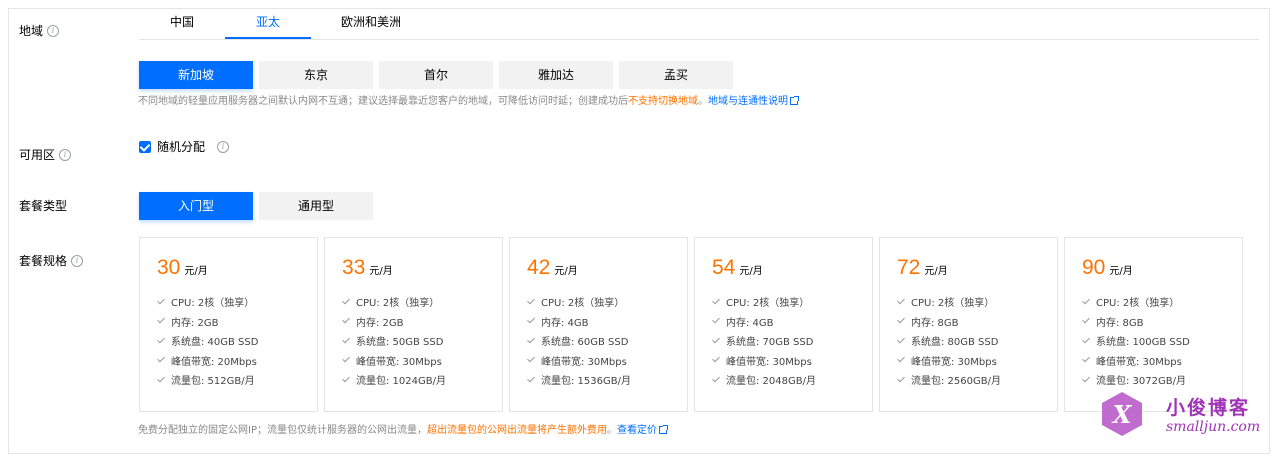  I want to click on spec-text: 流量包: 512GB/月, so click(213, 382).